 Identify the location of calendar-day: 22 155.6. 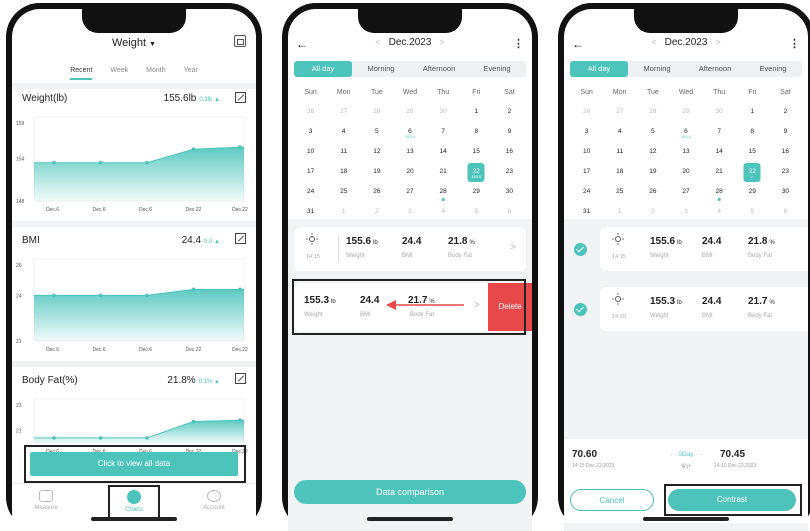
(476, 174).